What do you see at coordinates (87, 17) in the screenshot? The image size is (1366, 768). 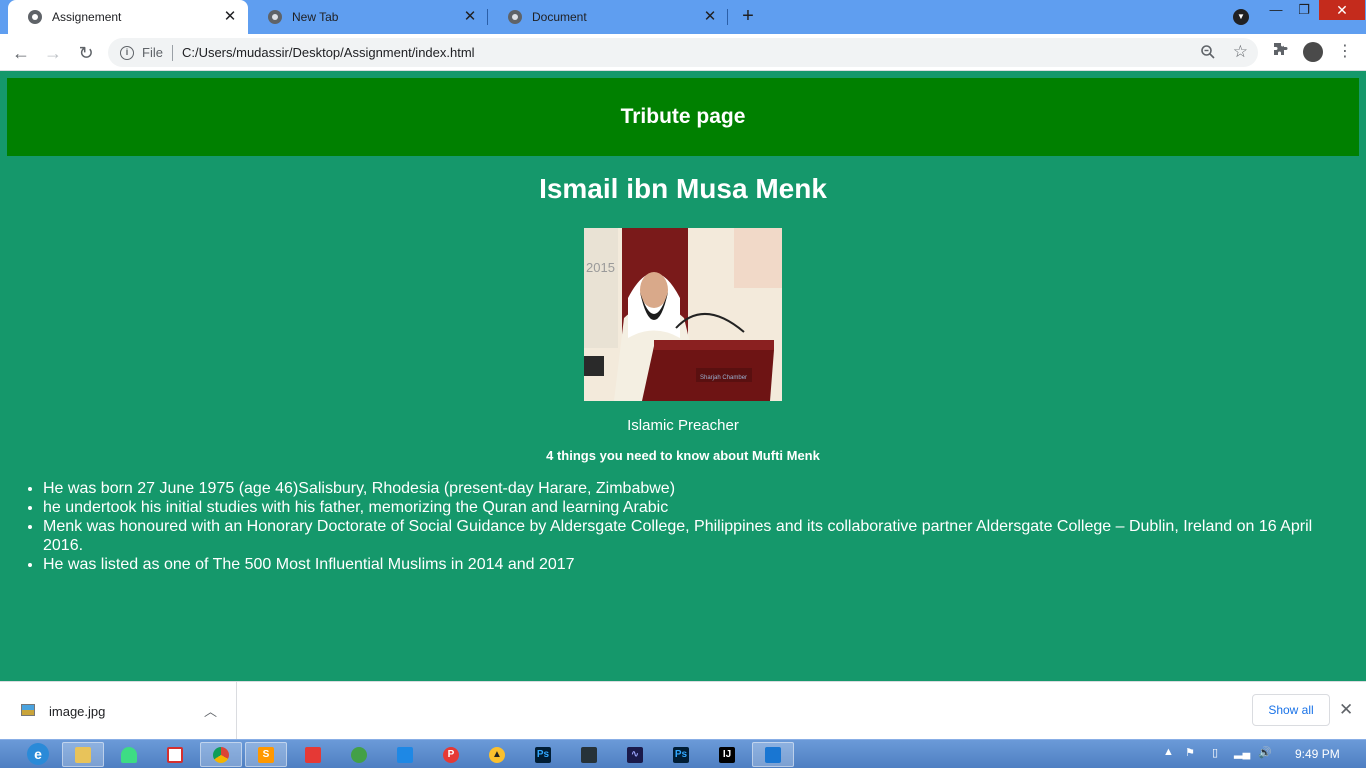 I see `tab-title: Assignement` at bounding box center [87, 17].